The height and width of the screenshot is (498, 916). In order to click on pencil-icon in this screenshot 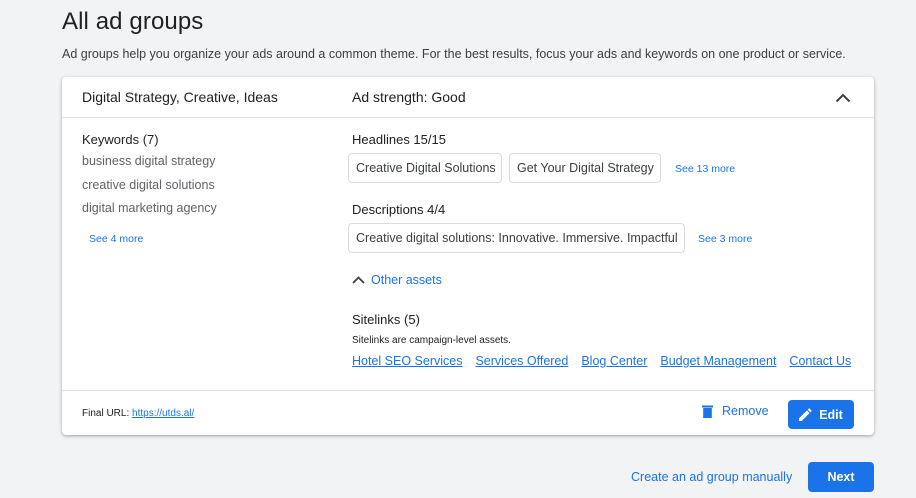, I will do `click(805, 414)`.